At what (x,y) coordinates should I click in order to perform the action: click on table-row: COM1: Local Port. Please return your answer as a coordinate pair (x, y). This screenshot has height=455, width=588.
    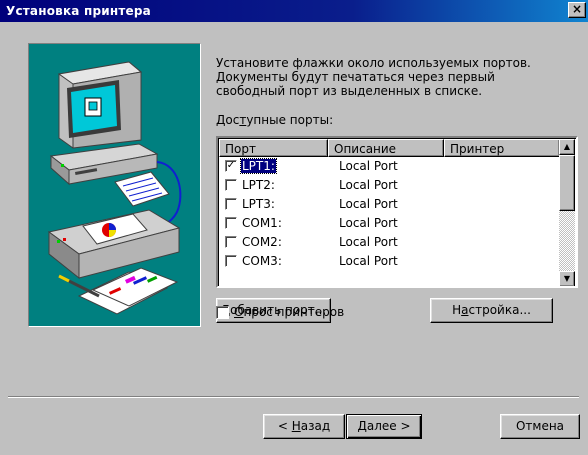
    Looking at the image, I should click on (389, 223).